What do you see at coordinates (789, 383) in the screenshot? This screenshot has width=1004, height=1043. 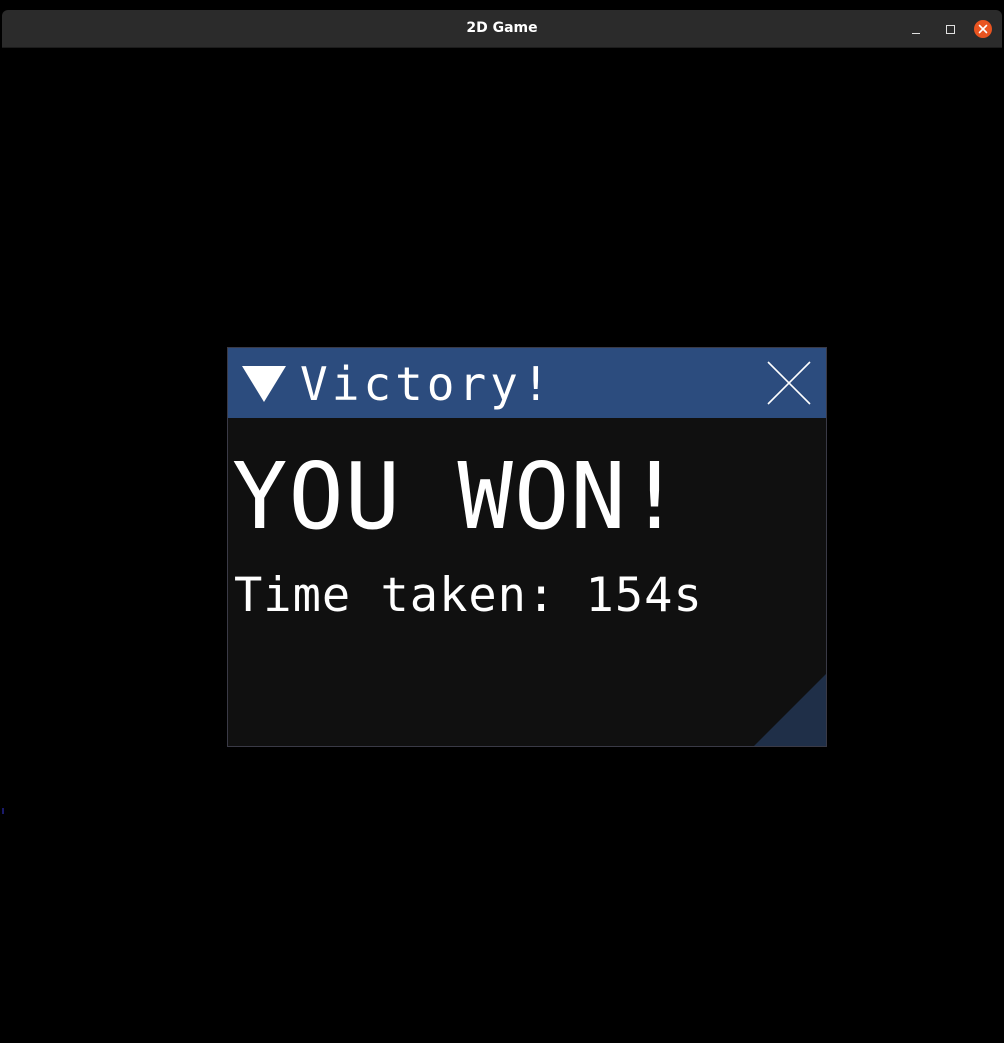 I see `x-close-icon` at bounding box center [789, 383].